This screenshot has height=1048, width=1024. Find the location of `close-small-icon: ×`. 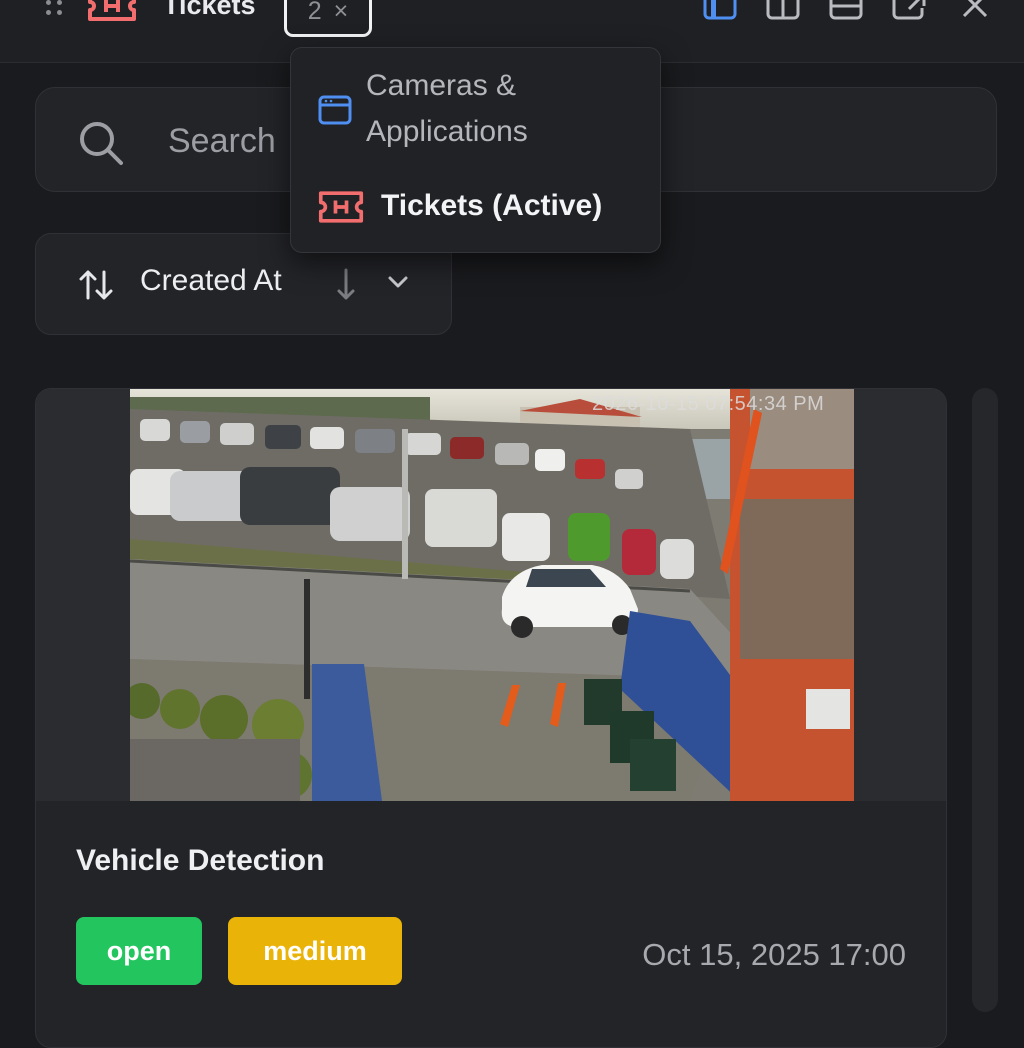

close-small-icon: × is located at coordinates (341, 13).